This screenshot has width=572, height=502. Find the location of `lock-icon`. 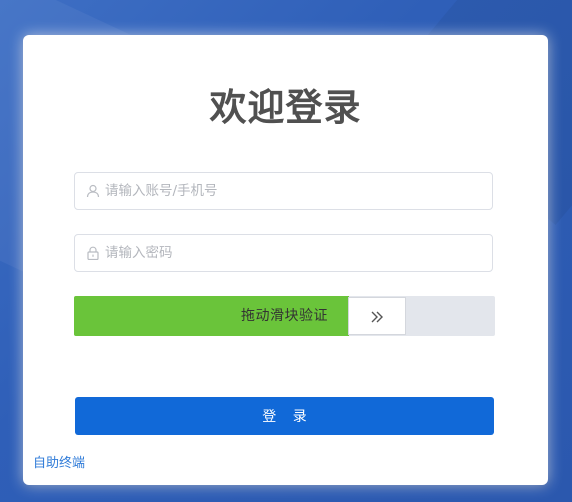

lock-icon is located at coordinates (93, 253).